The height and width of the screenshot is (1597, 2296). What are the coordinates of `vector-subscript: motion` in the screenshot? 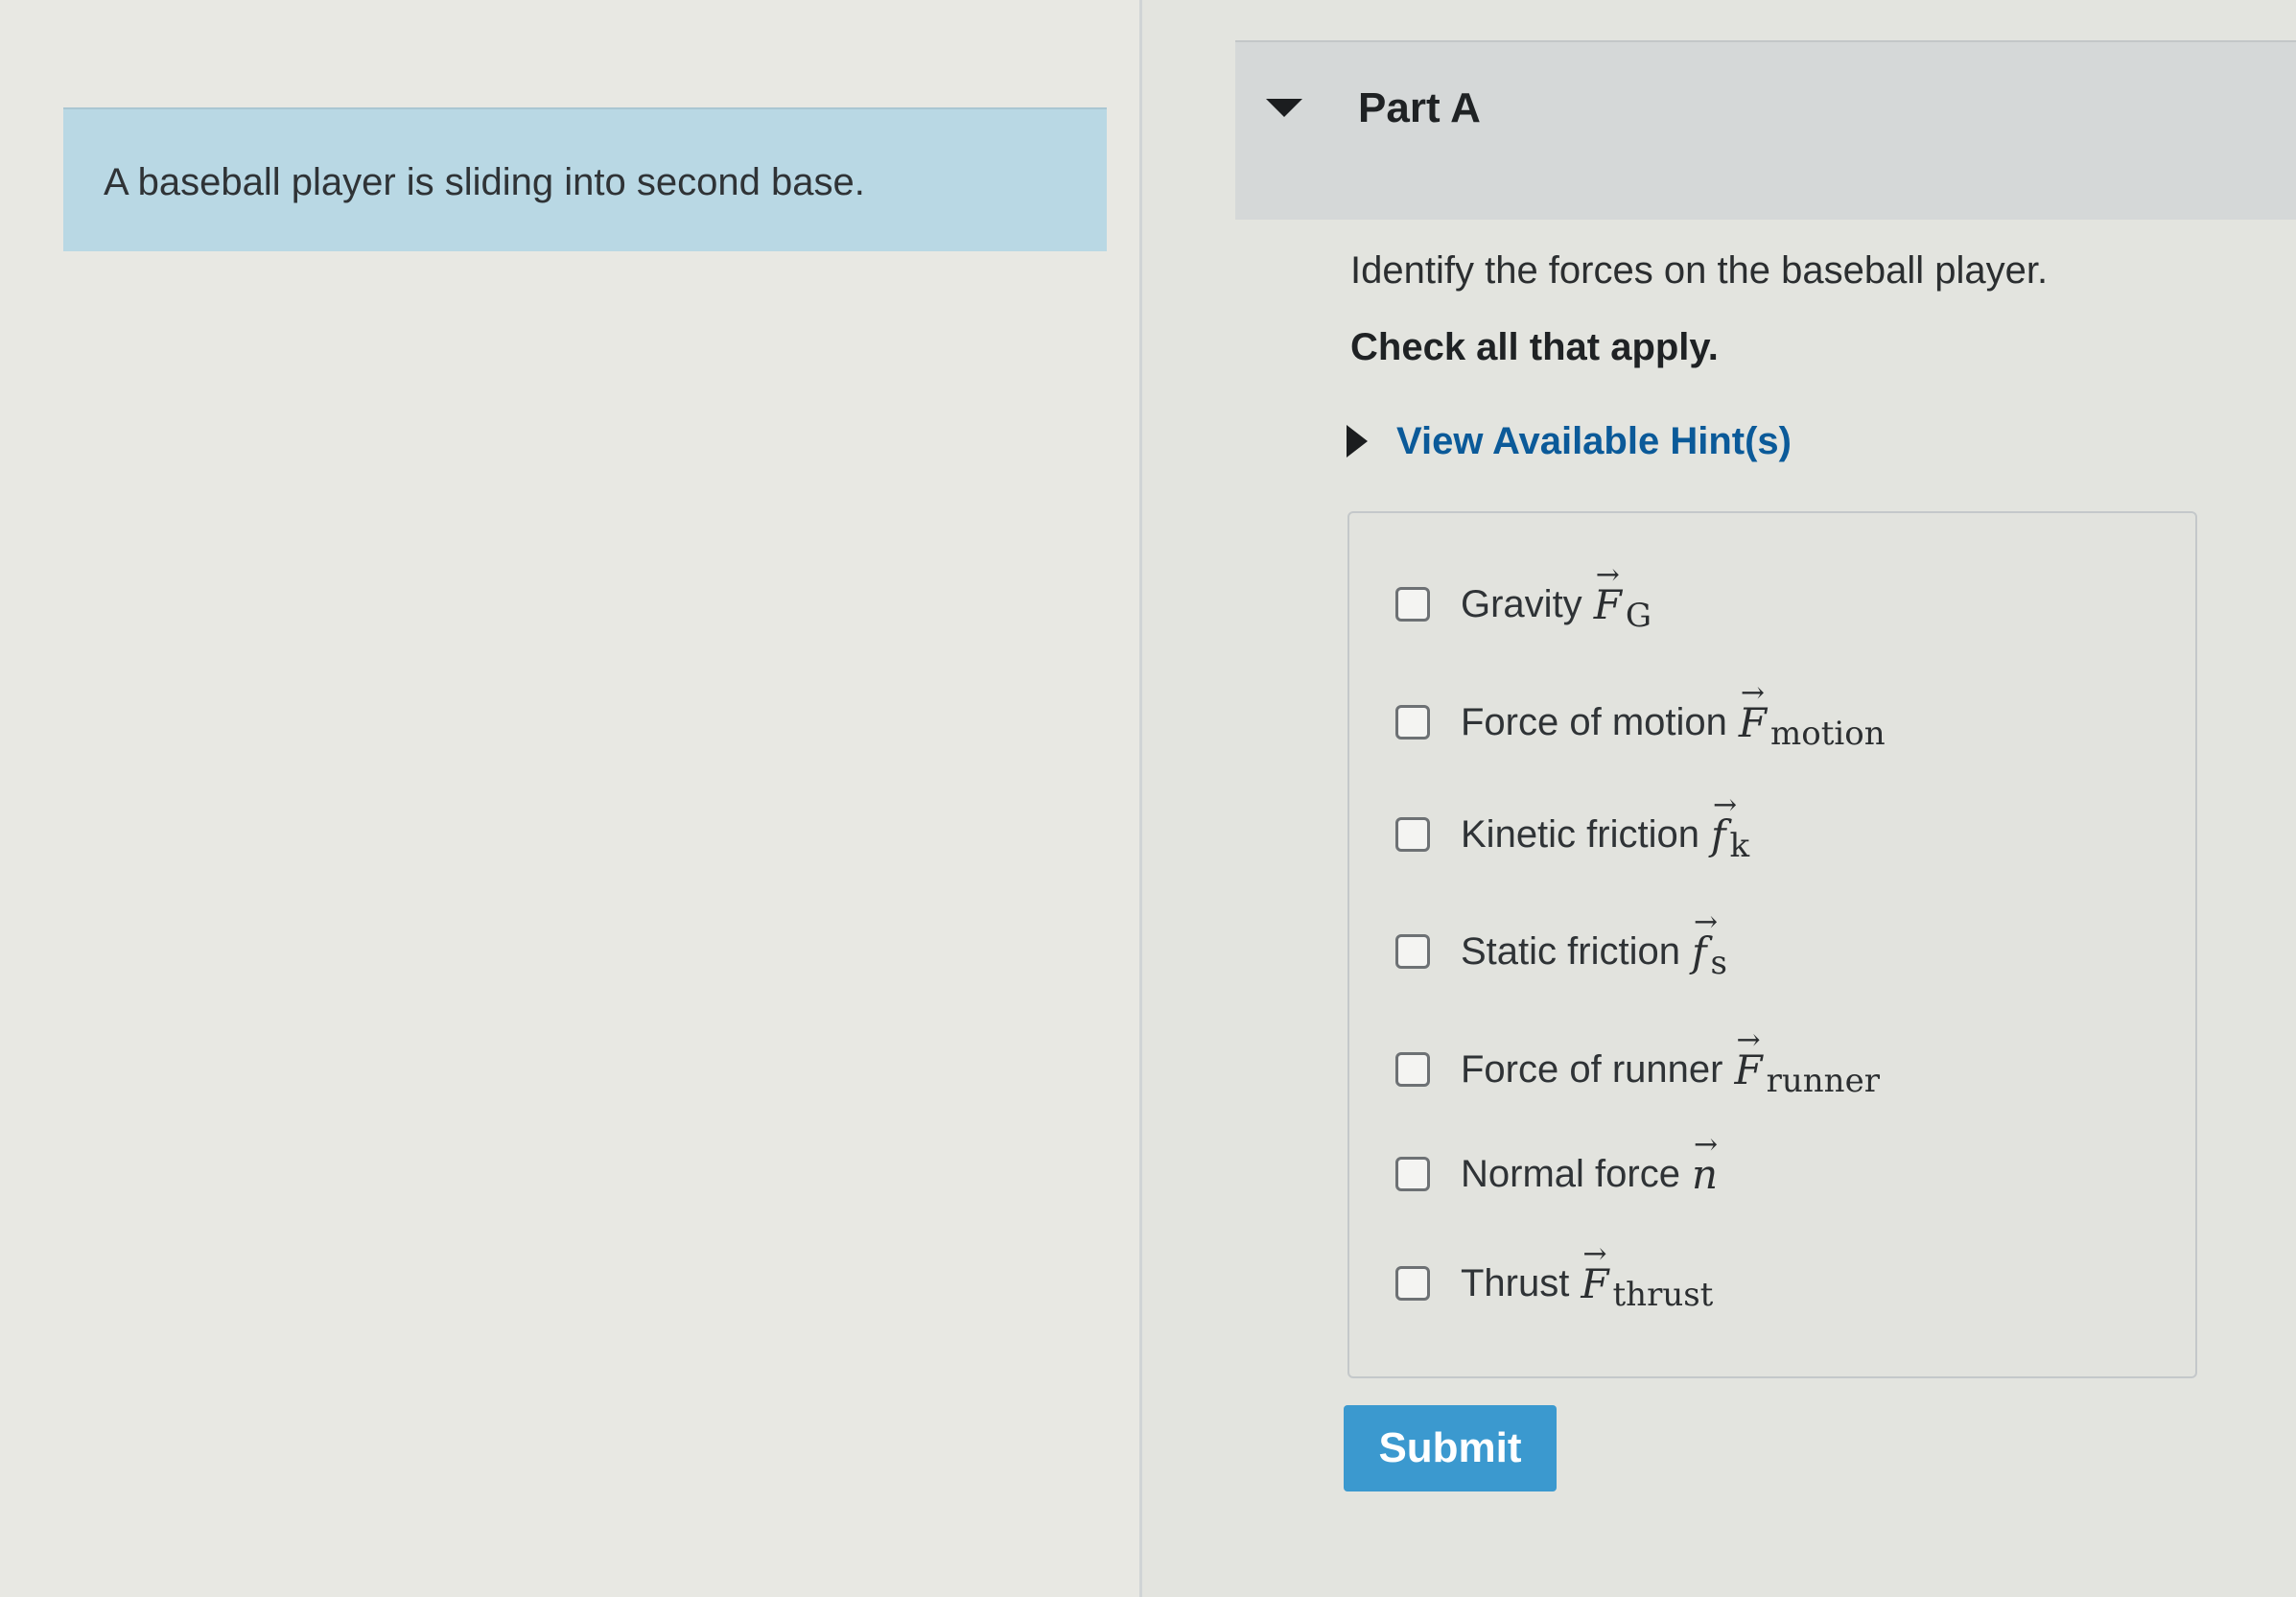 It's located at (1828, 734).